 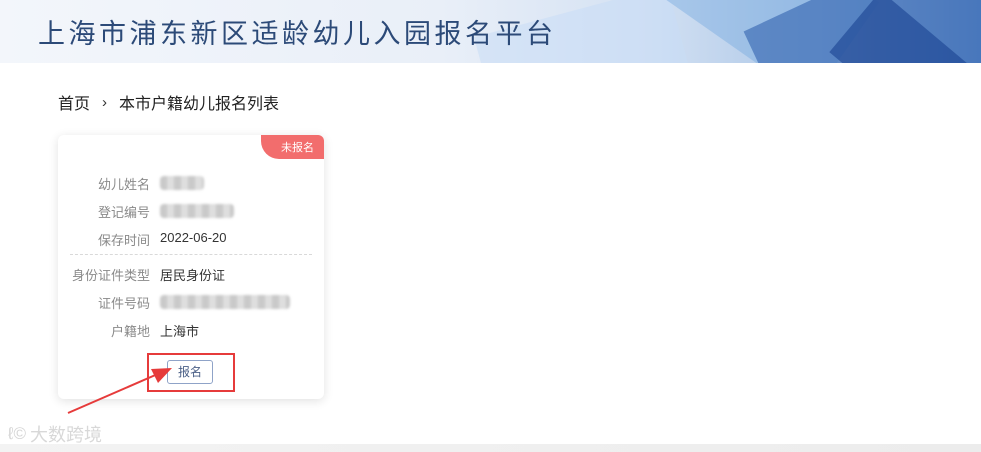 What do you see at coordinates (182, 183) in the screenshot?
I see `child-name-value` at bounding box center [182, 183].